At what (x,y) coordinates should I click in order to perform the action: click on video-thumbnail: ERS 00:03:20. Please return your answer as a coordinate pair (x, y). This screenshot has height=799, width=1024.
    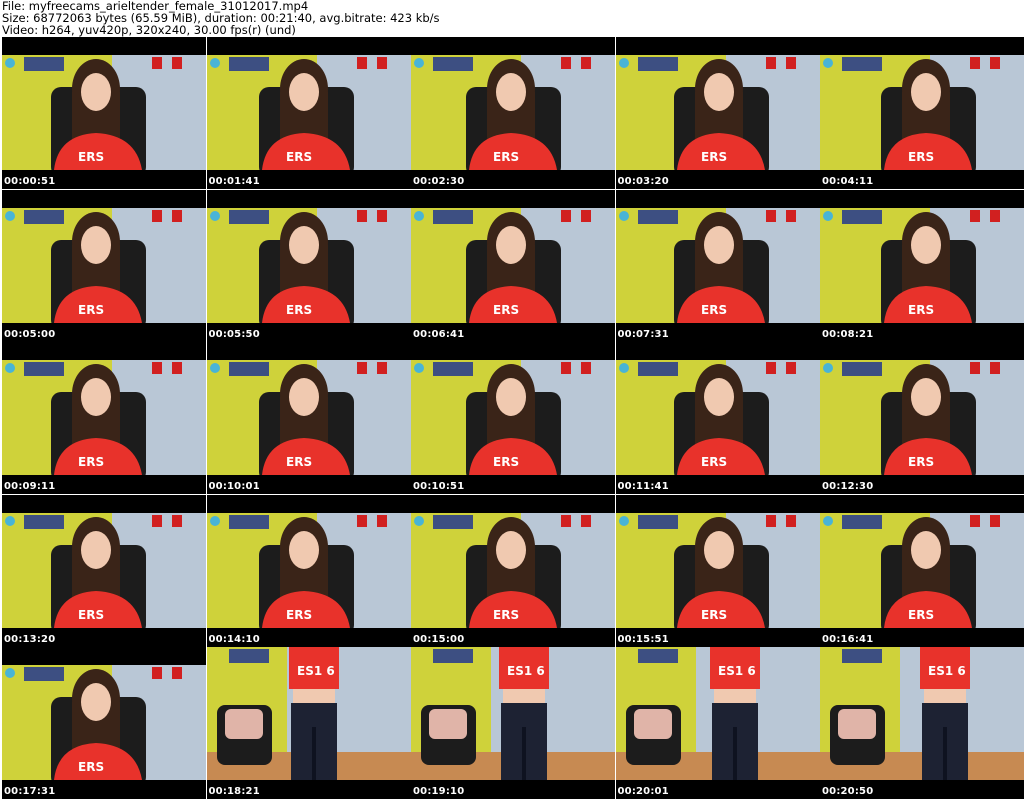
    Looking at the image, I should click on (717, 113).